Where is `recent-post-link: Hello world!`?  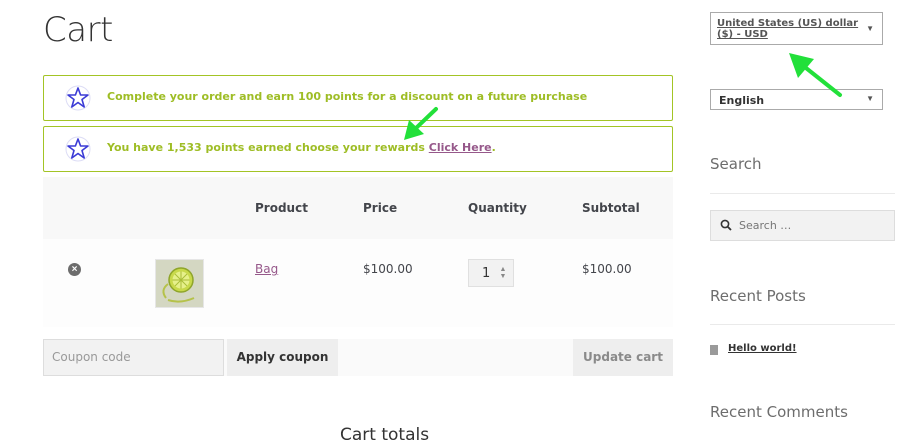 recent-post-link: Hello world! is located at coordinates (762, 348).